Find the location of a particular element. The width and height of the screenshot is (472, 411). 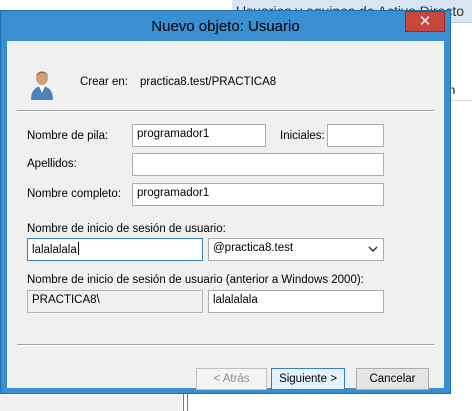

first-name-label: Nombre de pila: is located at coordinates (68, 136).